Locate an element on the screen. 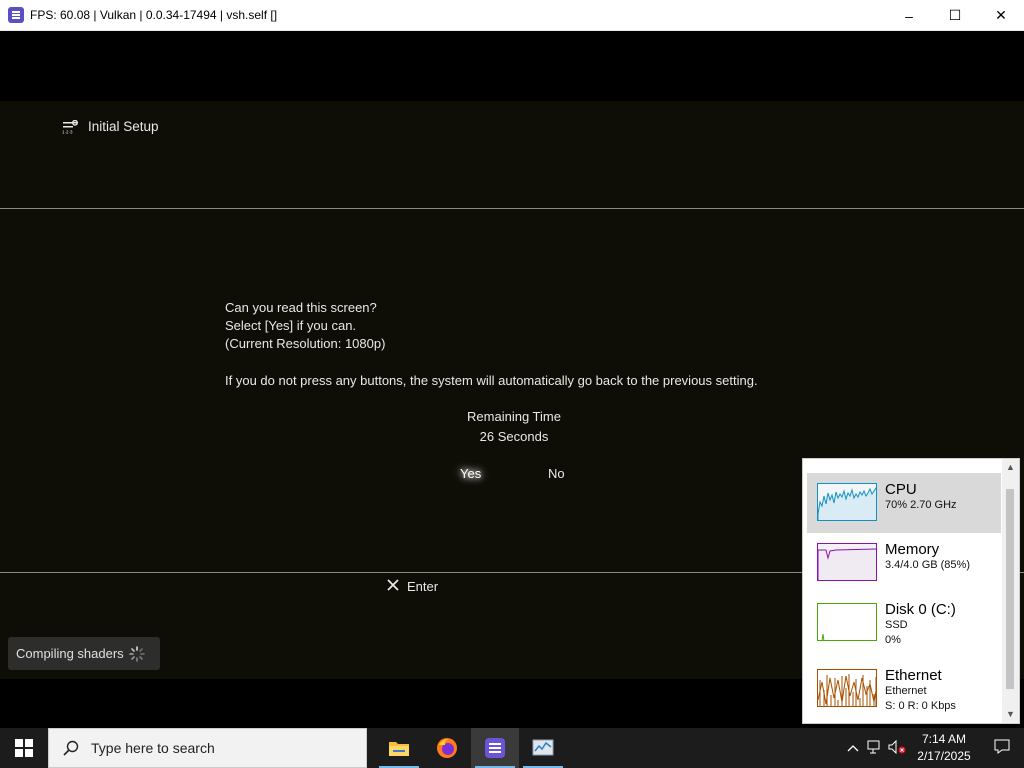 The height and width of the screenshot is (768, 1024). ethernet-graph is located at coordinates (847, 688).